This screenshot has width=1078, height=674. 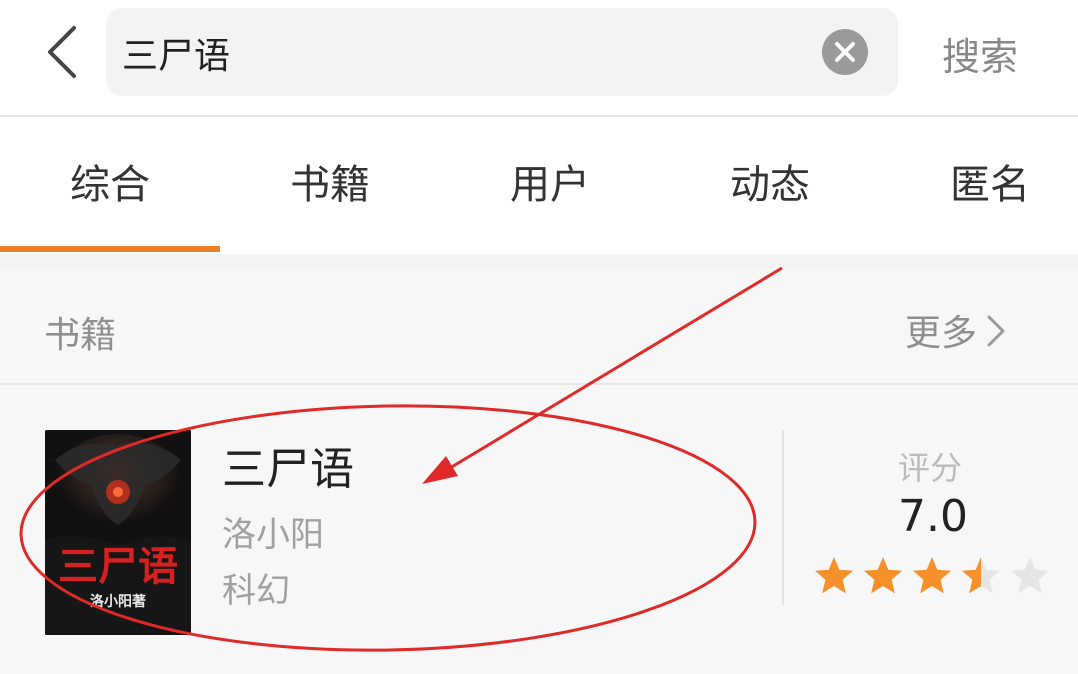 I want to click on book-author: 洛小阳, so click(x=273, y=535).